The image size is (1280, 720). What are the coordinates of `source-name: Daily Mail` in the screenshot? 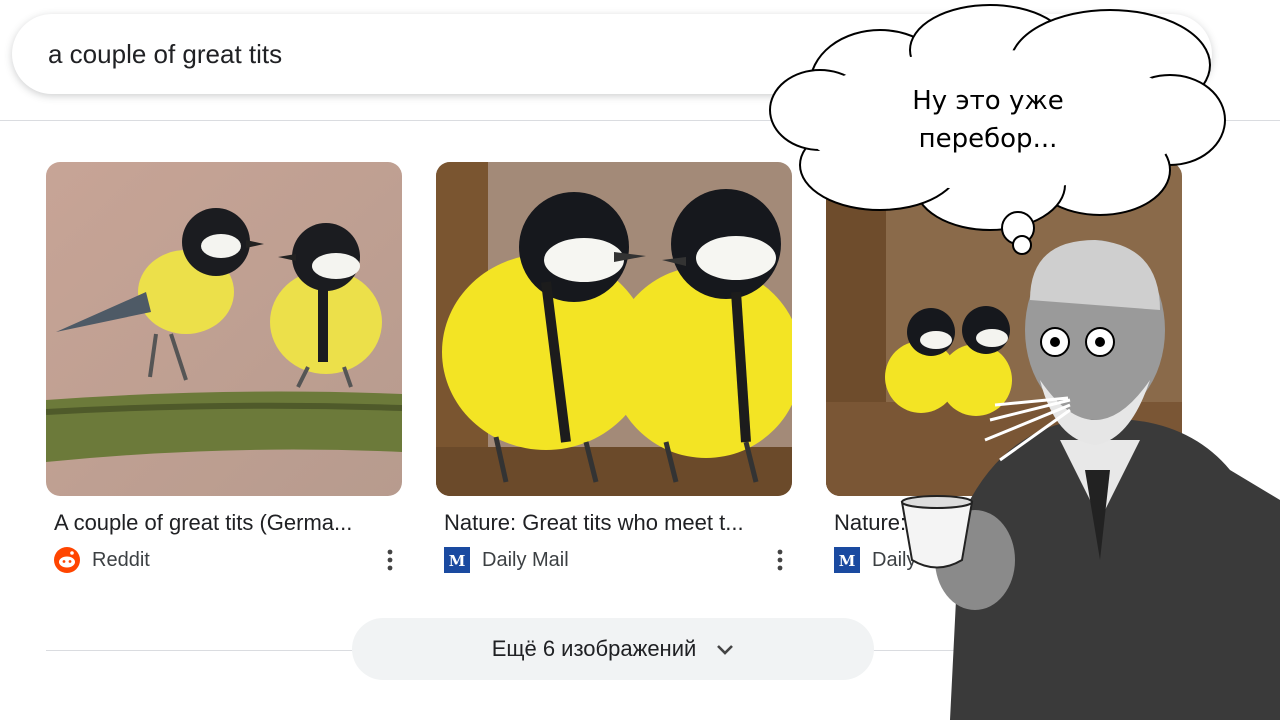 It's located at (525, 559).